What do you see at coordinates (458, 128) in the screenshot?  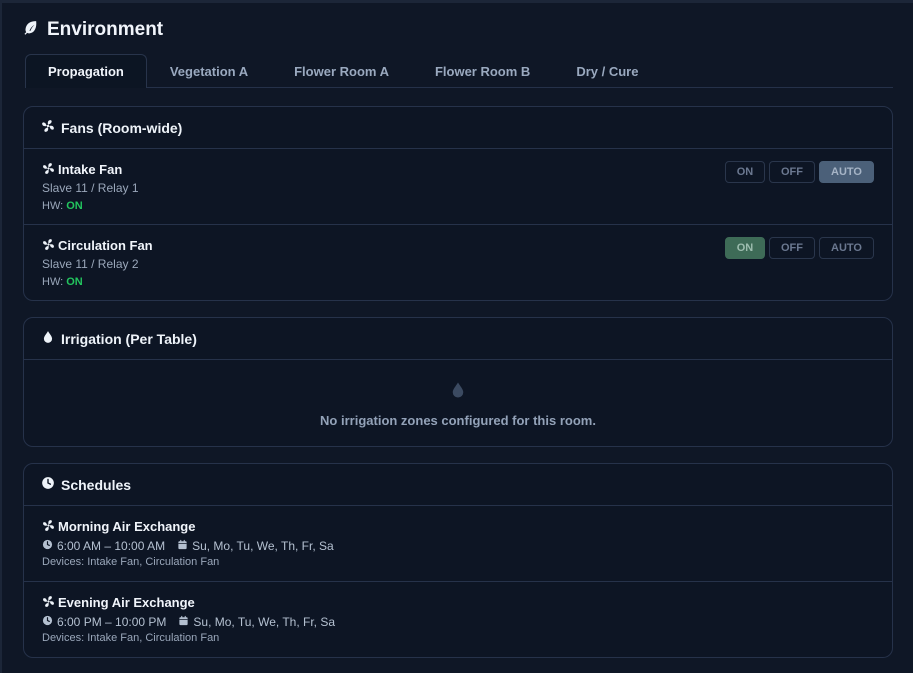 I see `fans-card-header: Fans (Room-wide)` at bounding box center [458, 128].